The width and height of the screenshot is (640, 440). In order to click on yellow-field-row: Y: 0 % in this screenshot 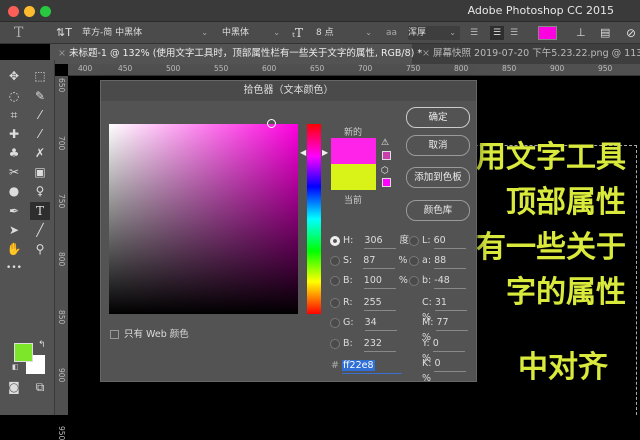, I will do `click(449, 350)`.